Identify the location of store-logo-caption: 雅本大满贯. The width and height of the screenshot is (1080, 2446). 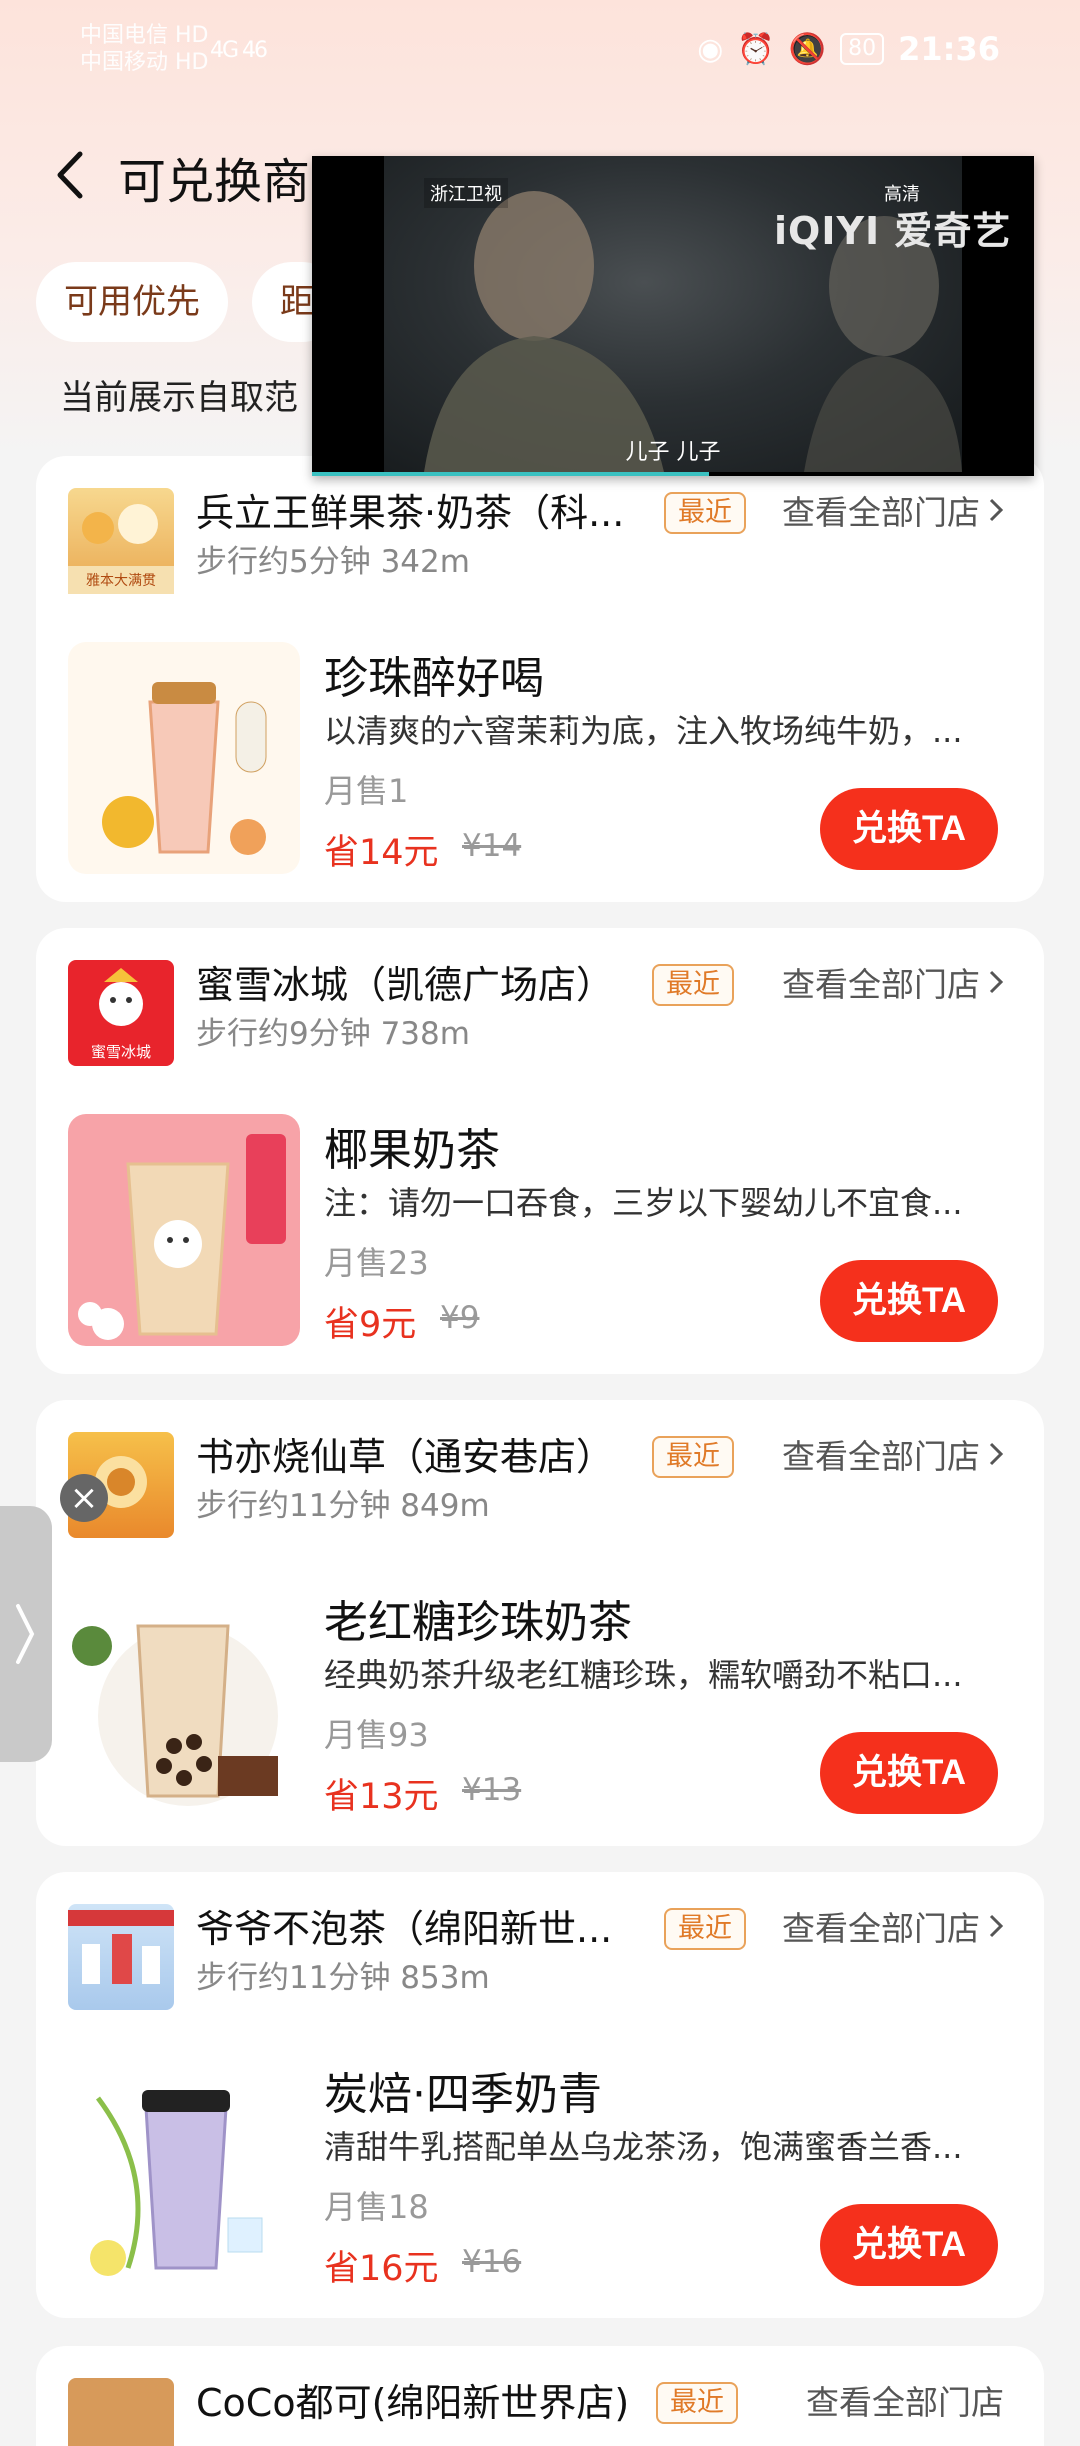
(121, 581).